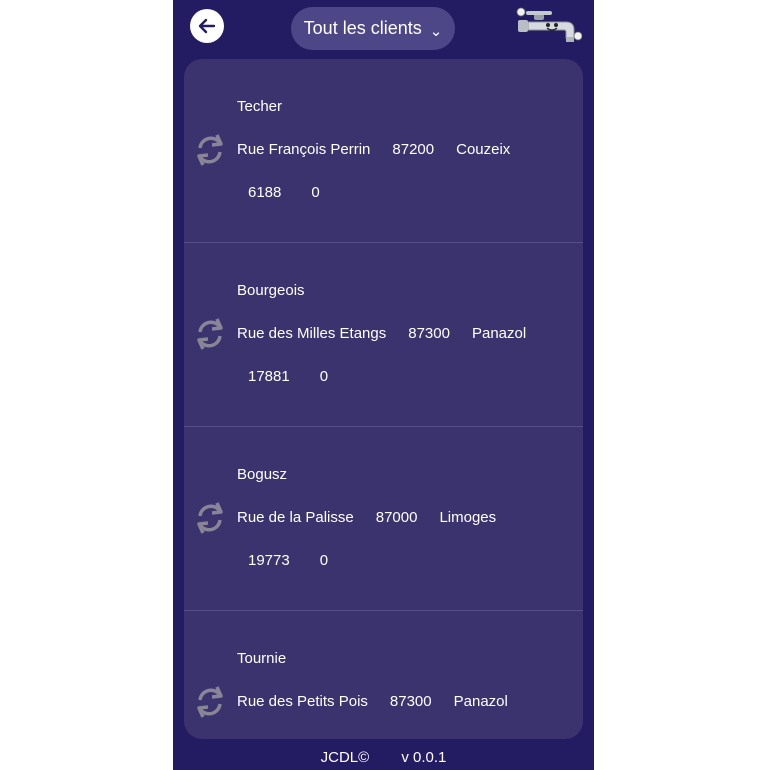  Describe the element at coordinates (302, 701) in the screenshot. I see `client-street: Rue des Petits Pois` at that location.